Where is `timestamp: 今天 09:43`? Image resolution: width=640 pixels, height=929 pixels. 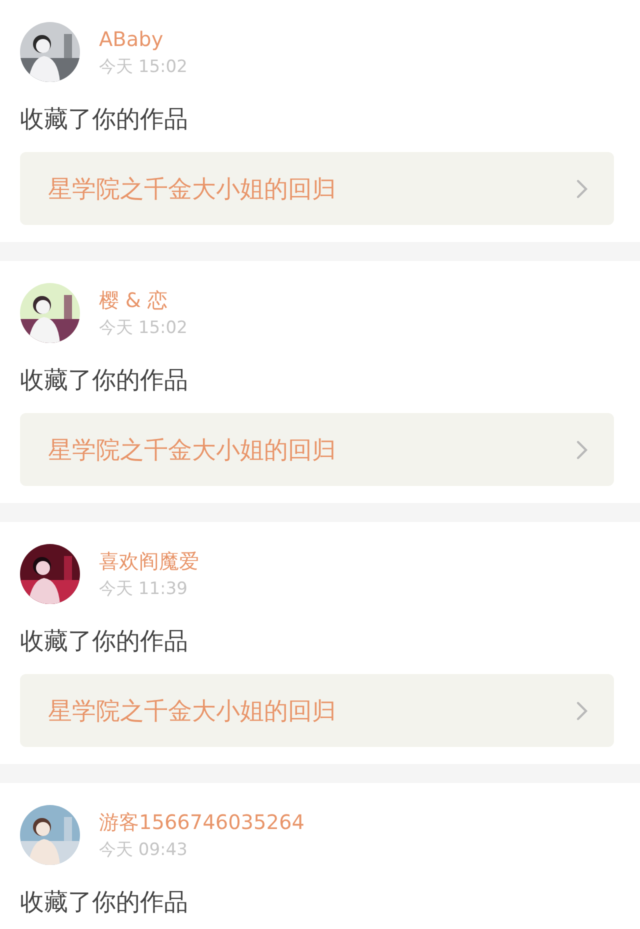 timestamp: 今天 09:43 is located at coordinates (143, 850).